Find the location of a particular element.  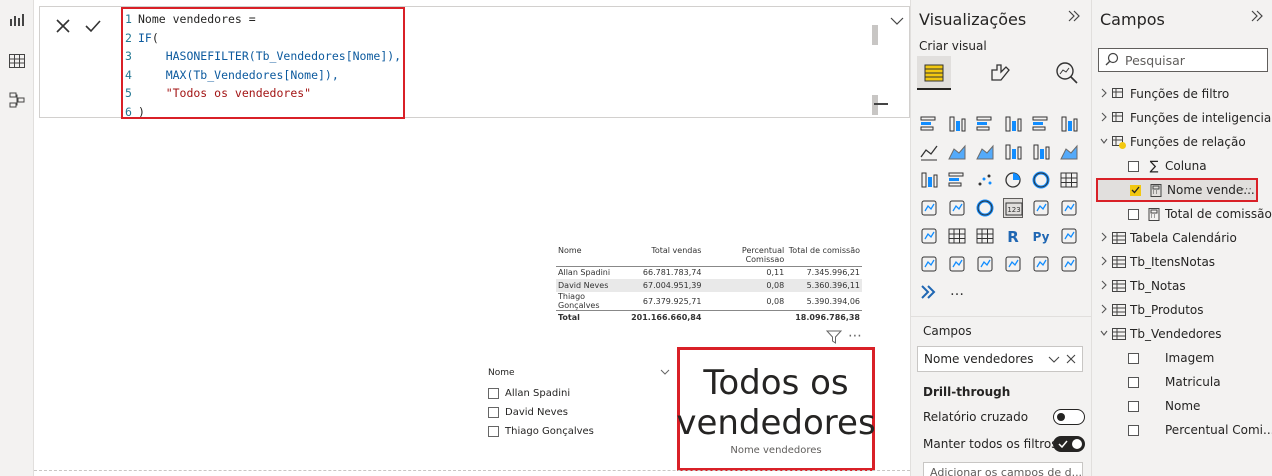

paginated-report-icon is located at coordinates (1013, 264).